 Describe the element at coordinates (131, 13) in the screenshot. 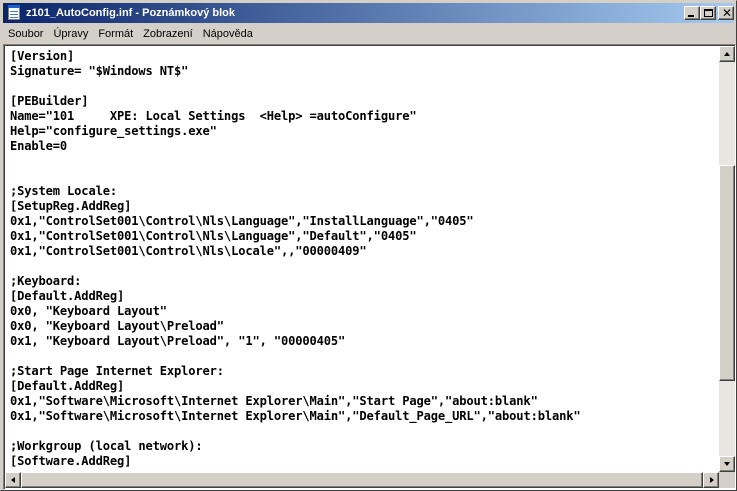

I see `window-title: z101_AutoConfig.inf - Poznámkový blok` at that location.